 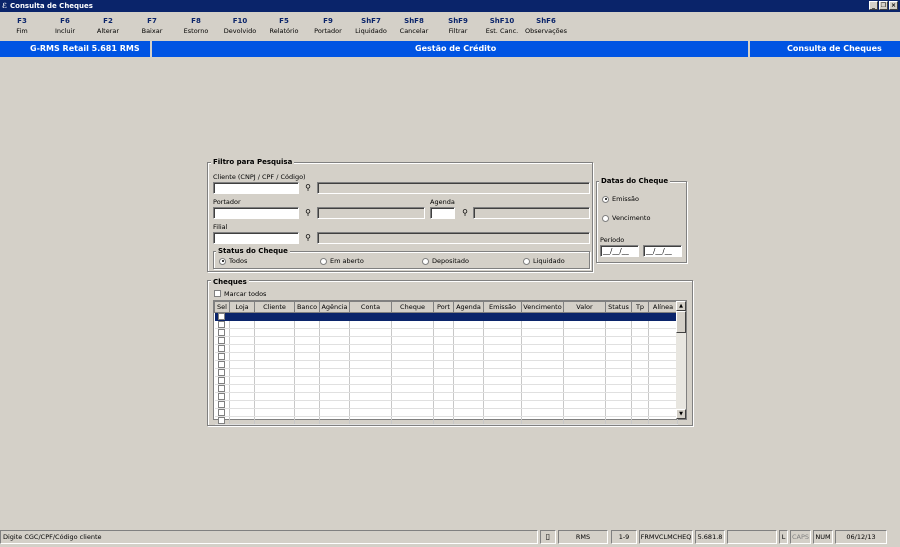 I want to click on toolbar-button-shf9: ShF9 Filtrar, so click(x=458, y=26).